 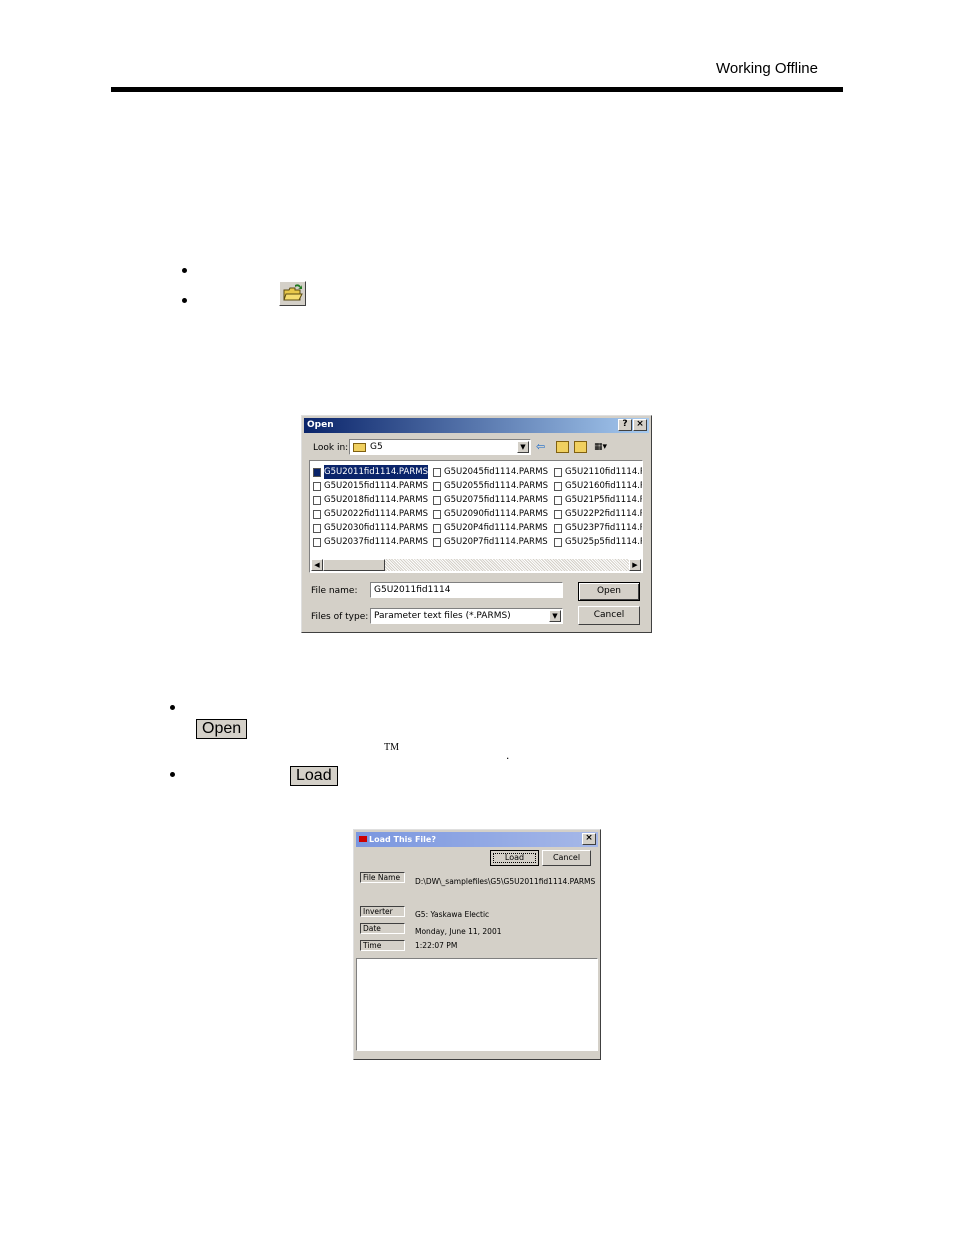 What do you see at coordinates (476, 425) in the screenshot?
I see `open-dialog-titlebar: Open ? ×` at bounding box center [476, 425].